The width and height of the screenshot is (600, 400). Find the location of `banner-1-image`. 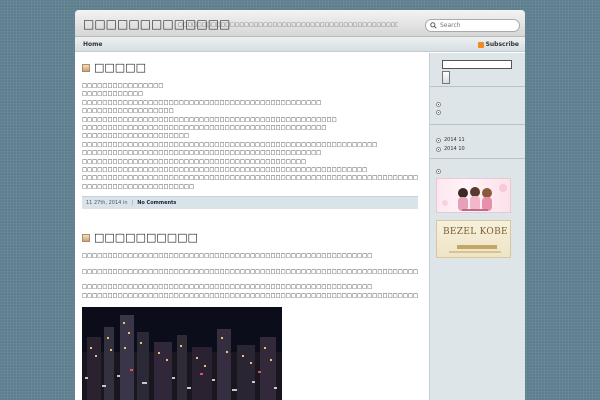

banner-1-image is located at coordinates (474, 197).